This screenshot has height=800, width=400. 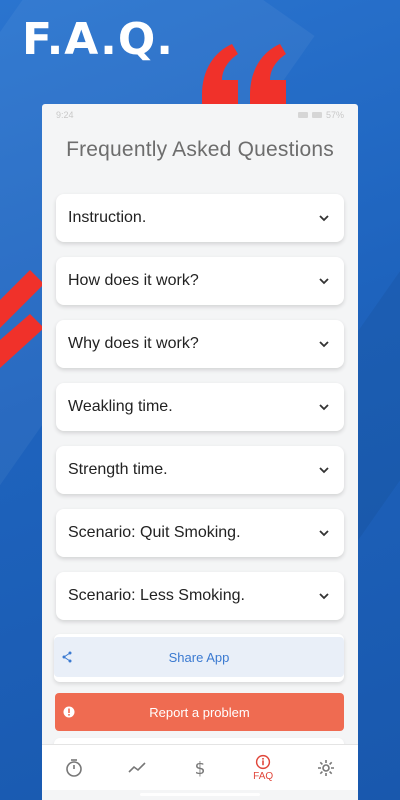 I want to click on faq-item-quit-smoking: Scenario: Quit Smoking., so click(x=200, y=533).